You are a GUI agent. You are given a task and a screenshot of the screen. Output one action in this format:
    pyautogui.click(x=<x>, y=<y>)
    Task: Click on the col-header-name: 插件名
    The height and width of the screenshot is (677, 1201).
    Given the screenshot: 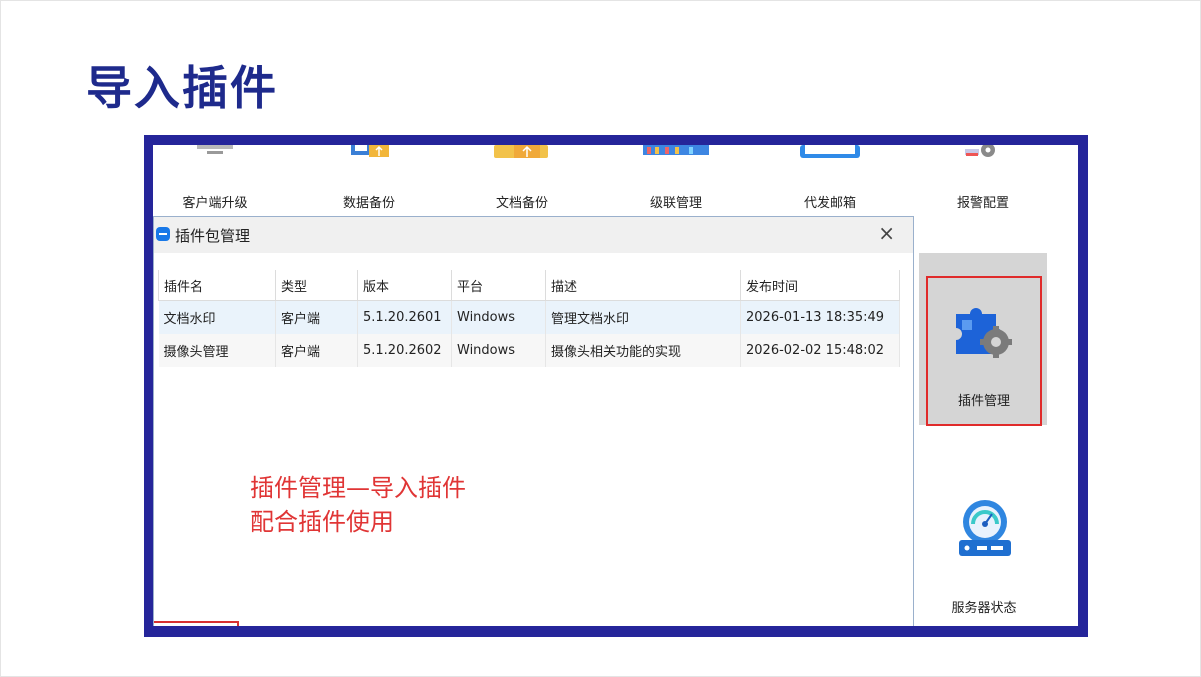 What is the action you would take?
    pyautogui.click(x=217, y=285)
    